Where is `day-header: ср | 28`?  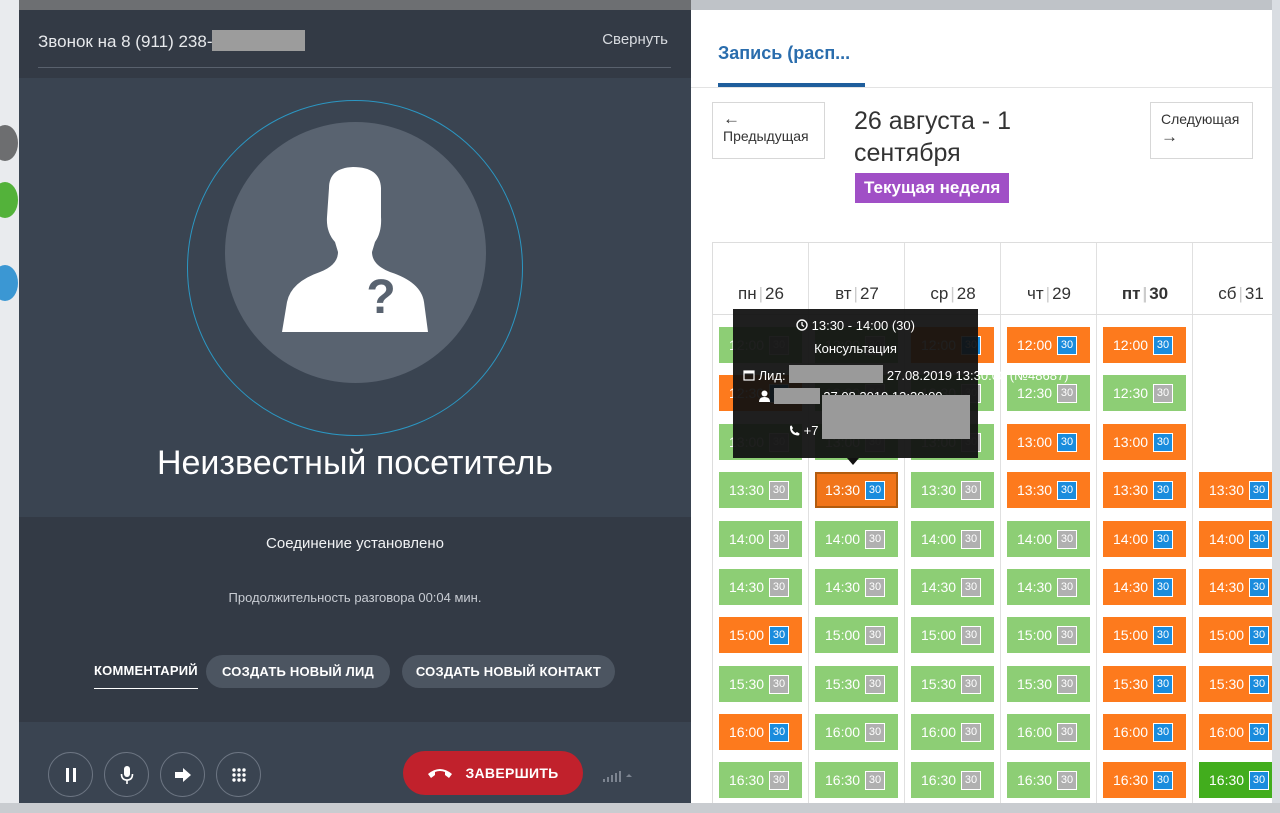
day-header: ср | 28 is located at coordinates (953, 279).